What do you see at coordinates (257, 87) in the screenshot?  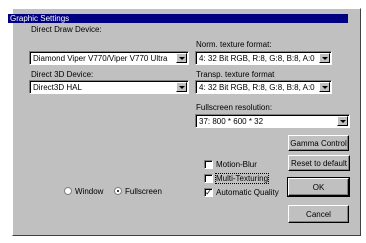 I see `transp-texture-value: 4: 32 Bit RGB, R:8, G:8, B:8, A:0` at bounding box center [257, 87].